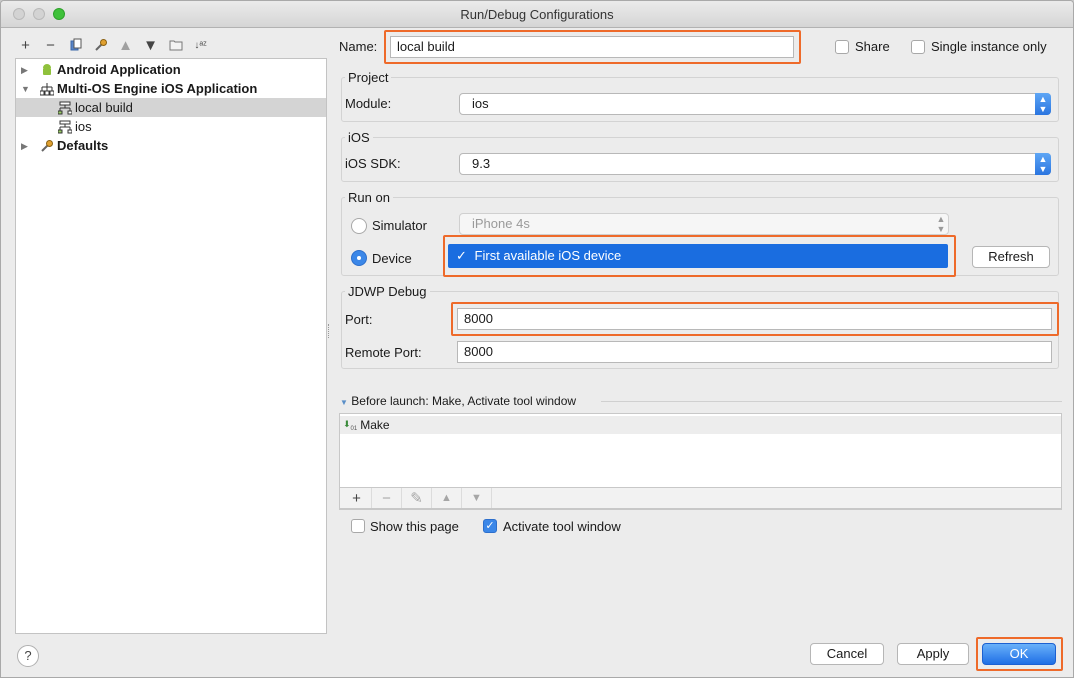 This screenshot has width=1074, height=678. I want to click on tree-item-multi-os-engine: ▼ Multi-OS Engine iOS Application, so click(171, 88).